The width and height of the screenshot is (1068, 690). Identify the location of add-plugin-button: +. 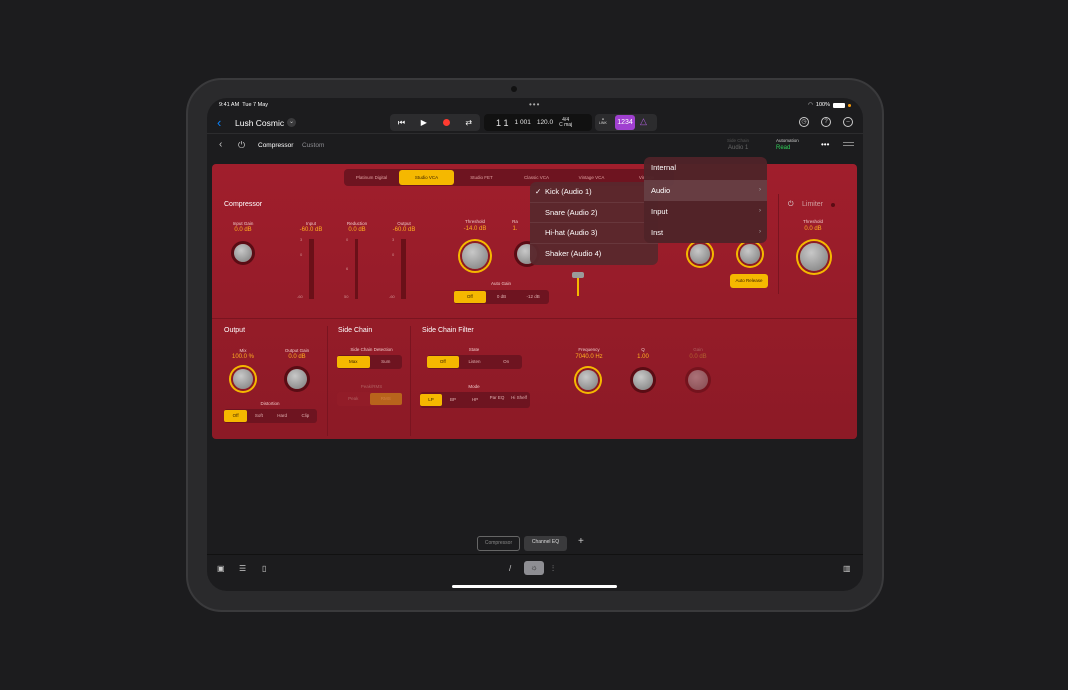
(581, 541).